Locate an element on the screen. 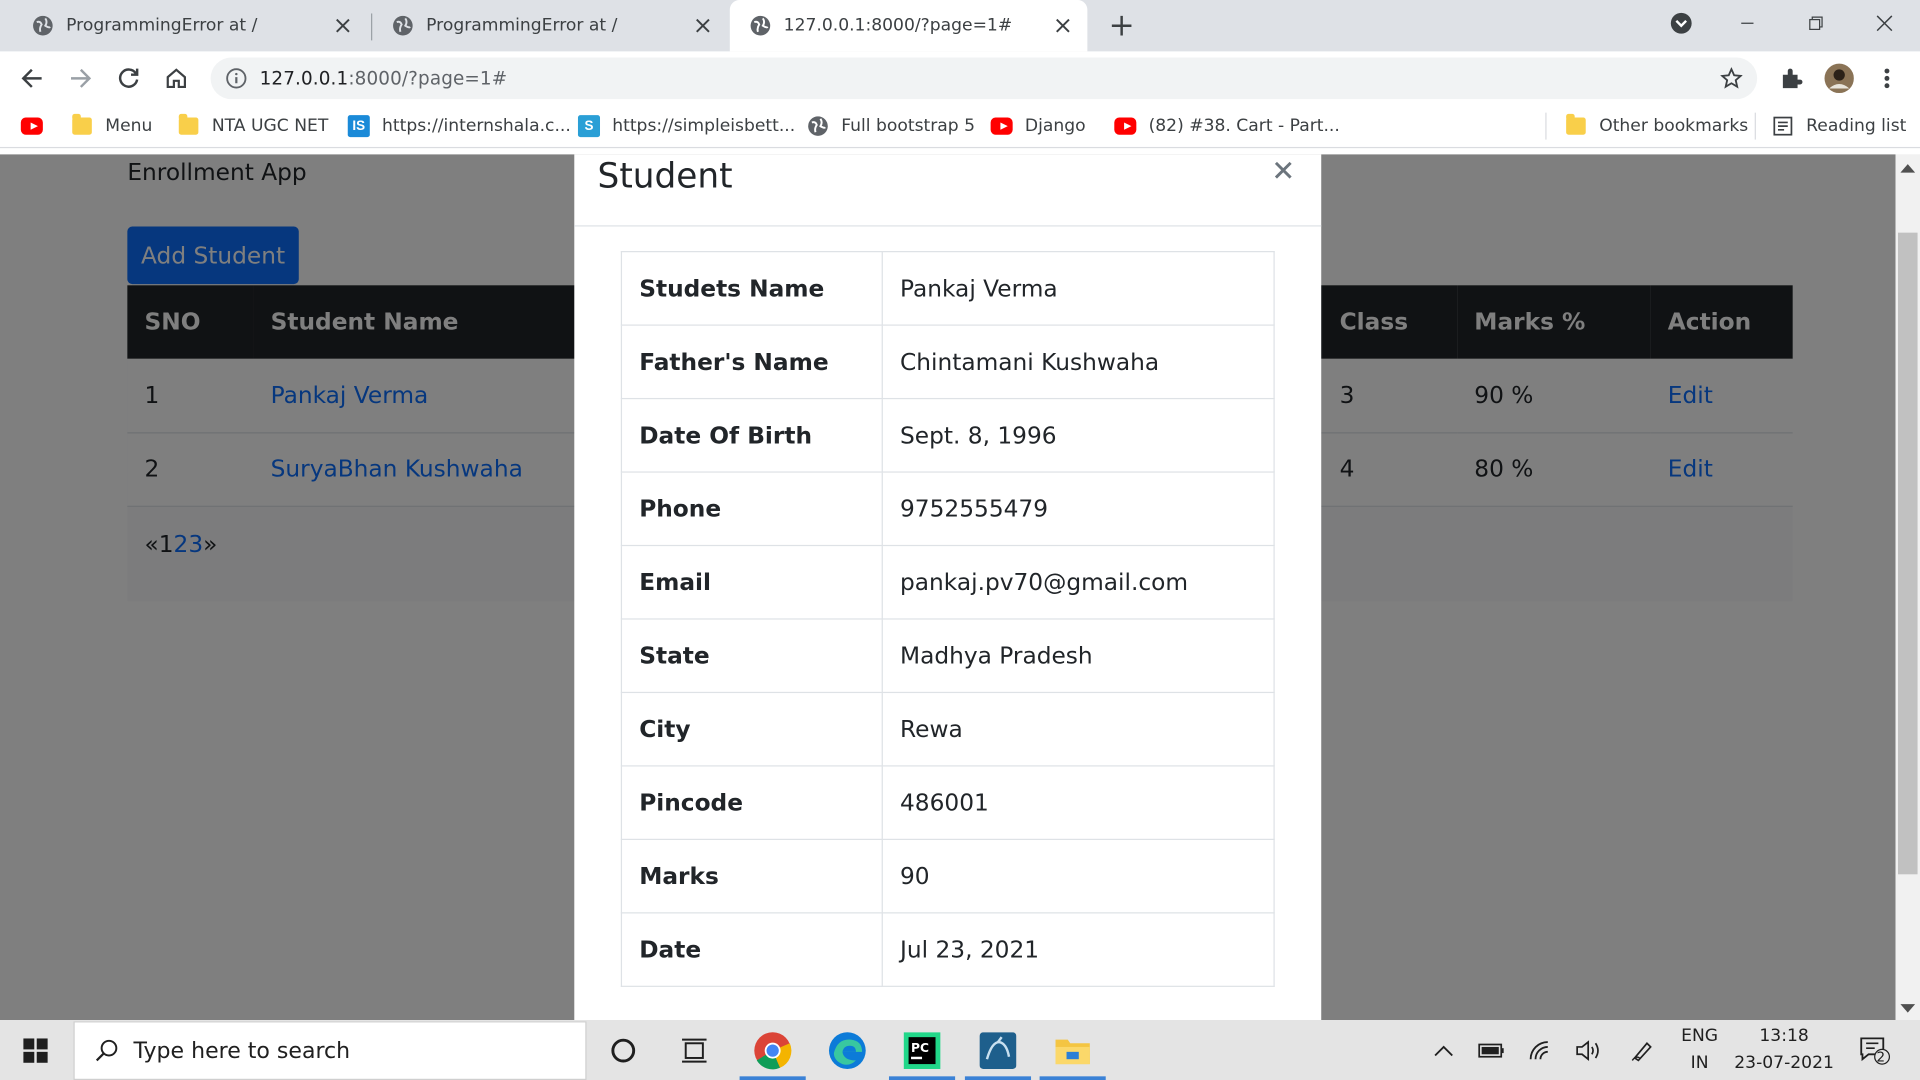  bookmark-youtube is located at coordinates (37, 126).